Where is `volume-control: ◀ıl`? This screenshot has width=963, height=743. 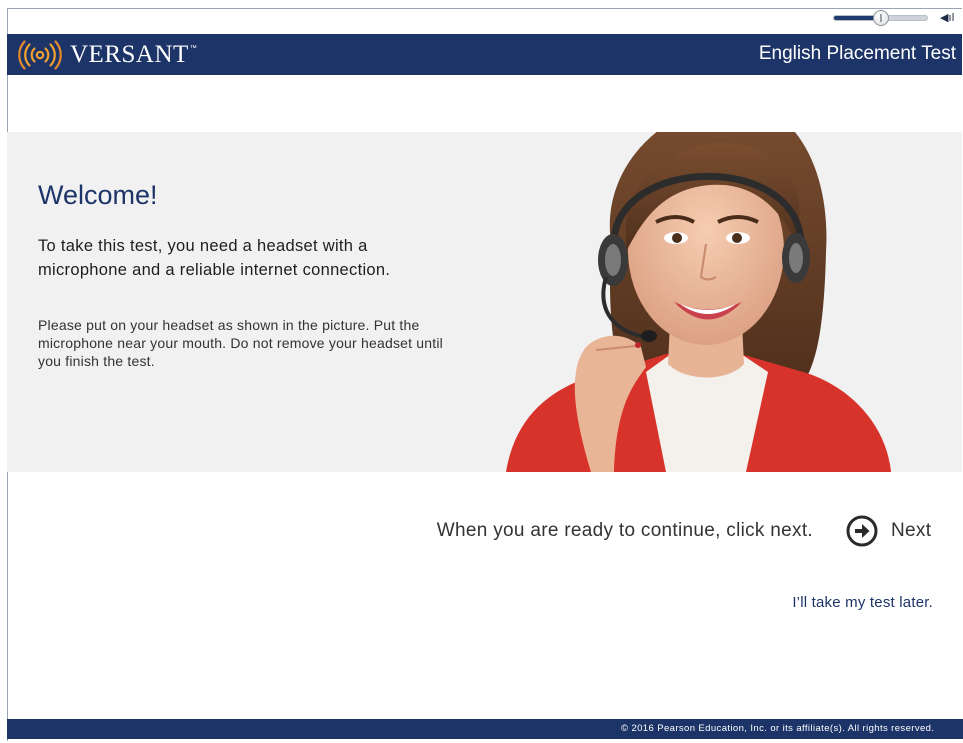
volume-control: ◀ıl is located at coordinates (895, 18).